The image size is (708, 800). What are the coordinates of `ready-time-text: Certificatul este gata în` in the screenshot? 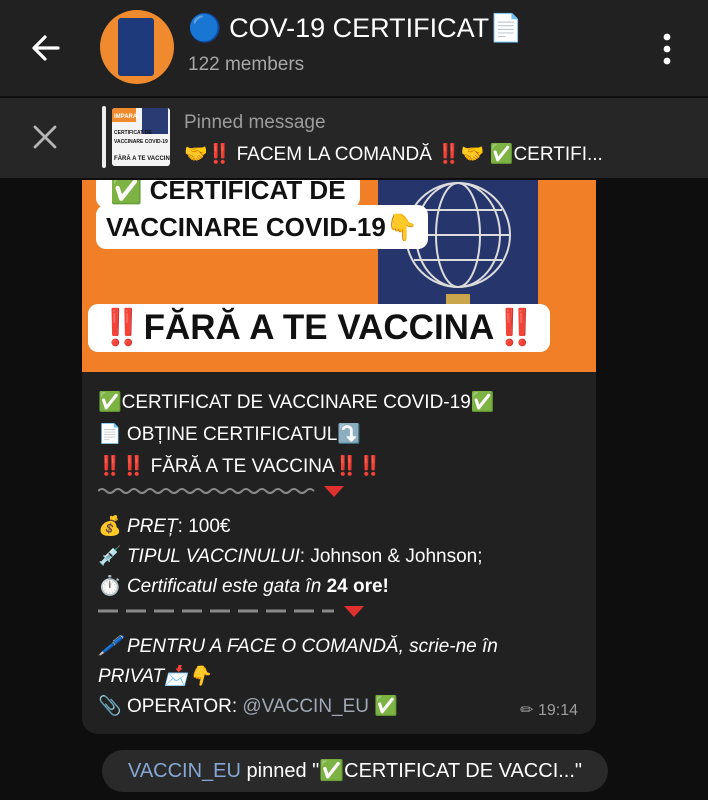 It's located at (226, 586).